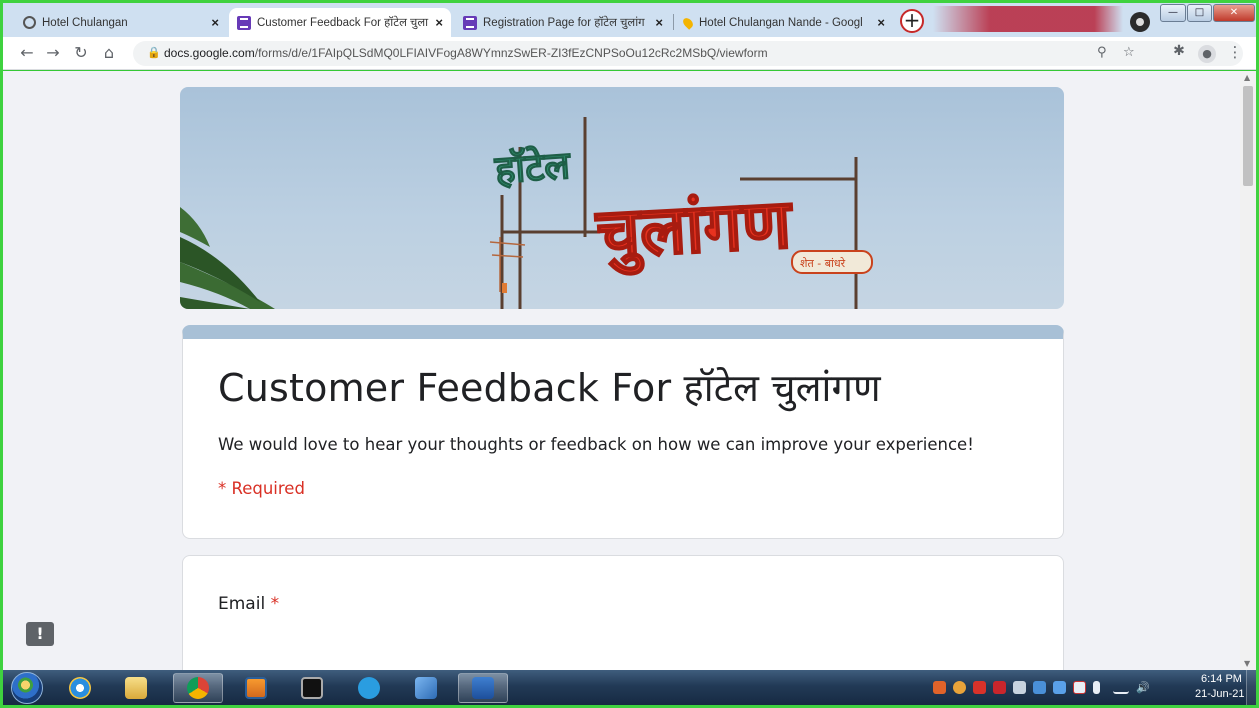 This screenshot has height=708, width=1259. Describe the element at coordinates (1096, 687) in the screenshot. I see `battery-icon` at that location.